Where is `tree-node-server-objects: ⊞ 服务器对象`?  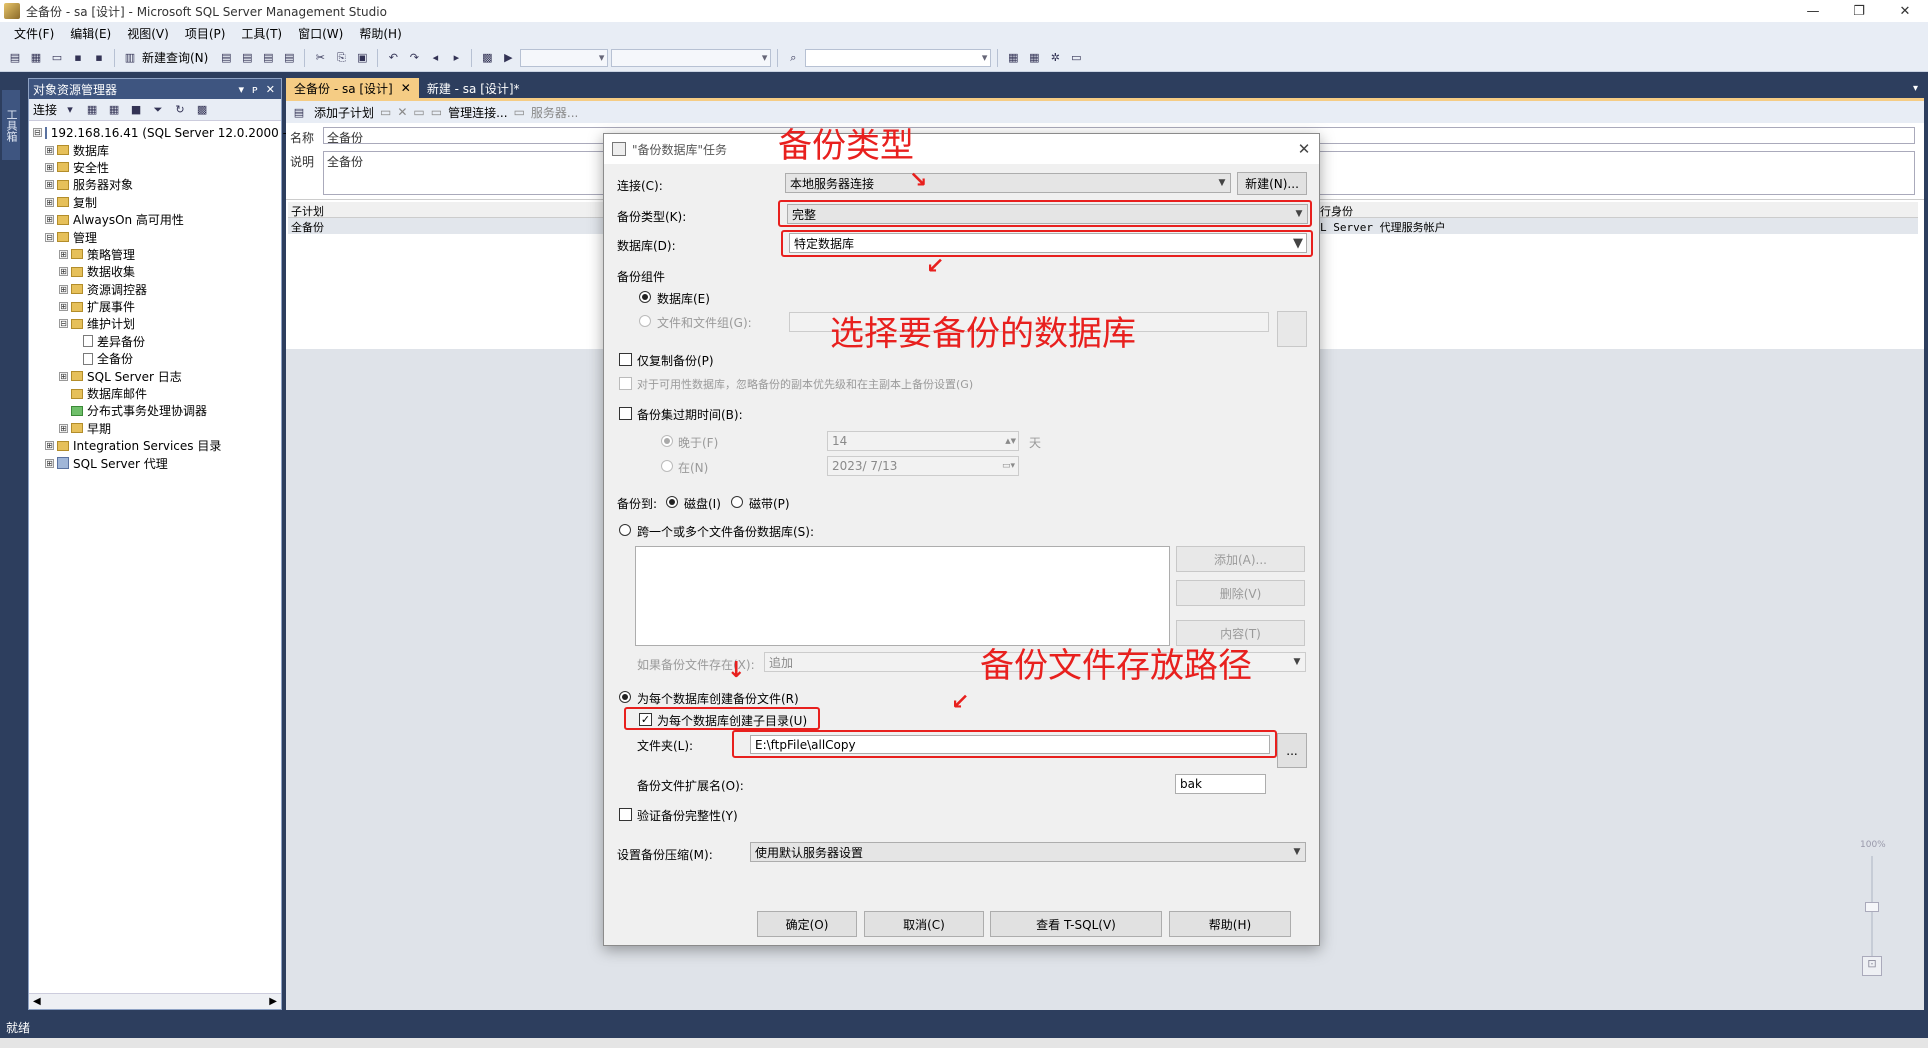
tree-node-server-objects: ⊞ 服务器对象 is located at coordinates (155, 184).